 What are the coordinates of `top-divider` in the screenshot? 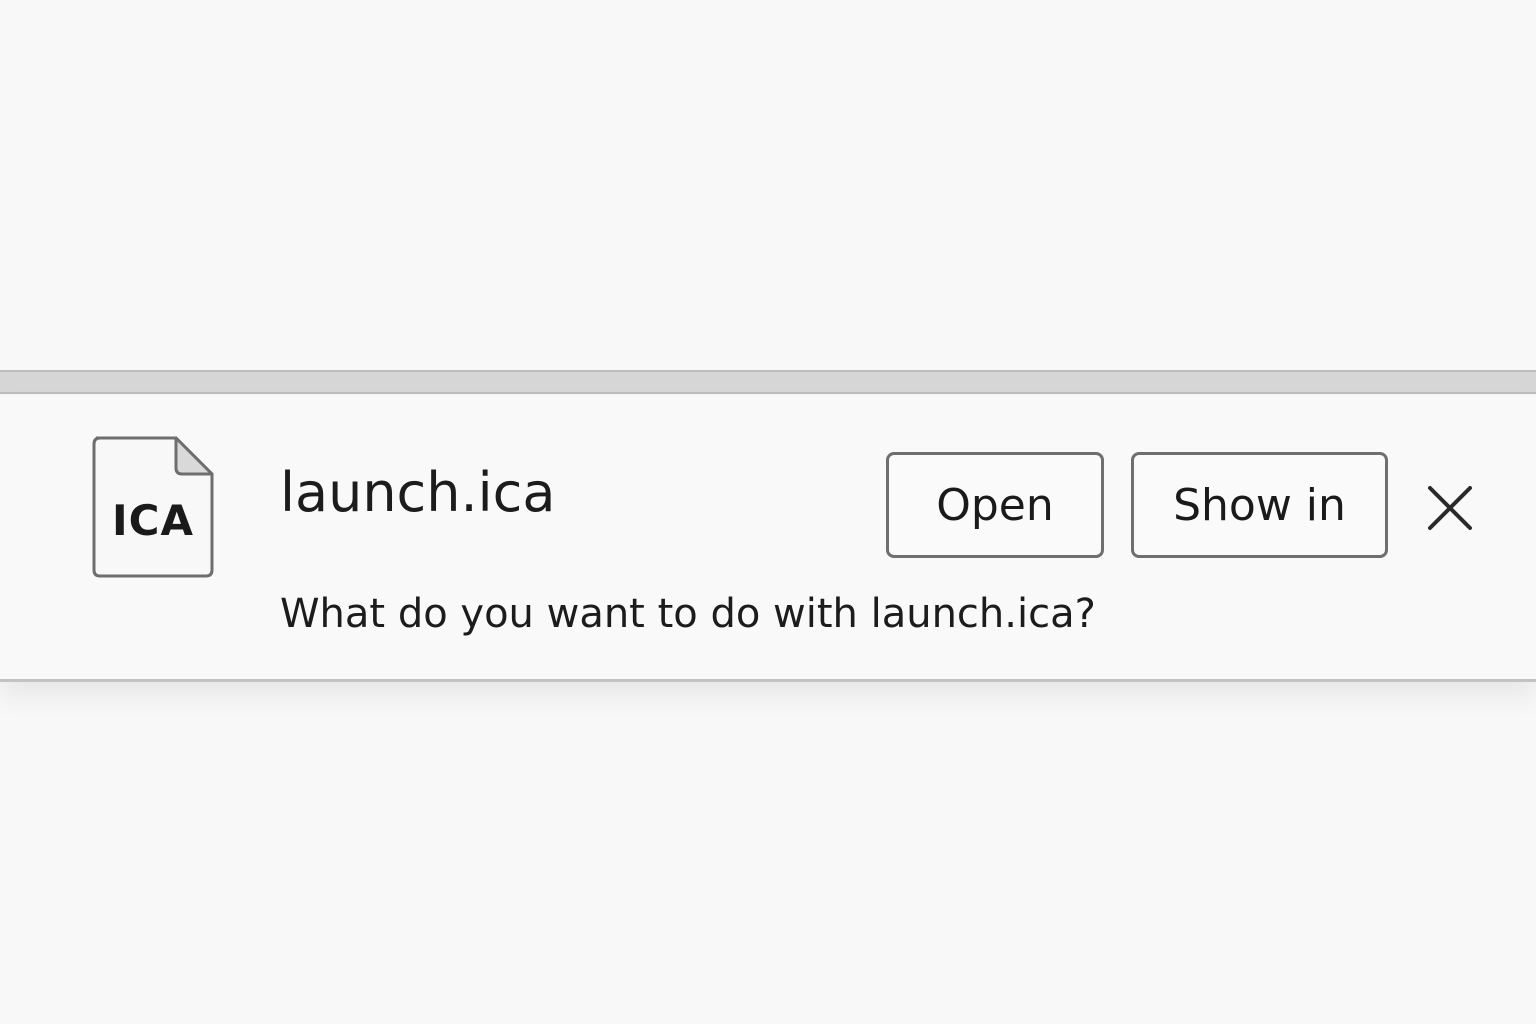 It's located at (768, 382).